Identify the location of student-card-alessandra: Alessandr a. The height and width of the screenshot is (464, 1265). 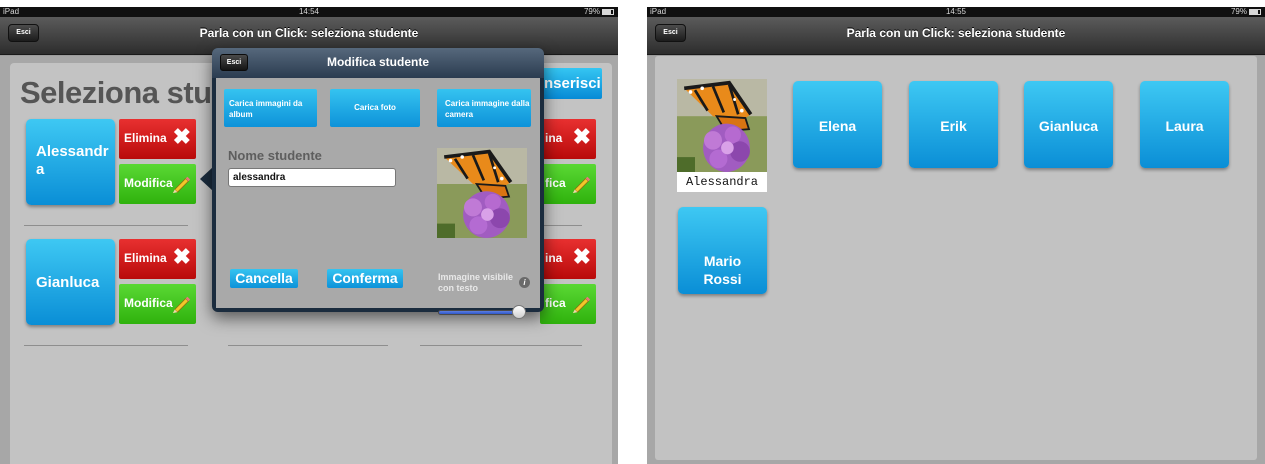
(70, 162).